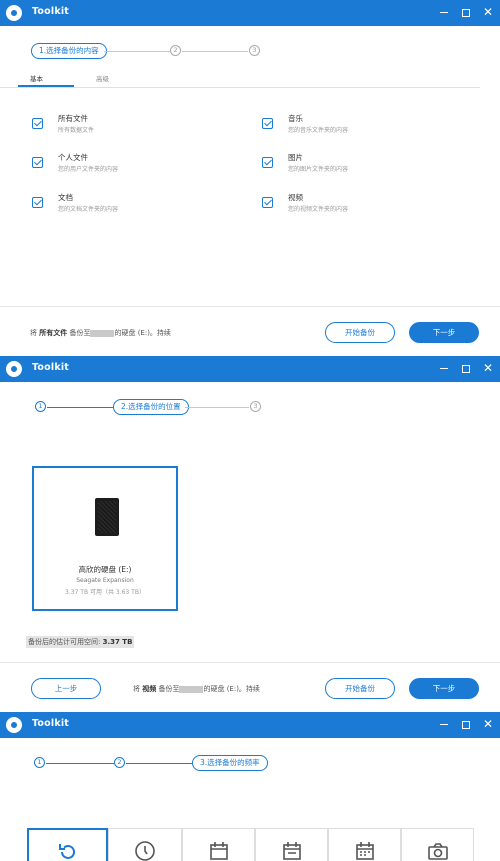 The height and width of the screenshot is (861, 500). What do you see at coordinates (37, 202) in the screenshot?
I see `documents-checkbox` at bounding box center [37, 202].